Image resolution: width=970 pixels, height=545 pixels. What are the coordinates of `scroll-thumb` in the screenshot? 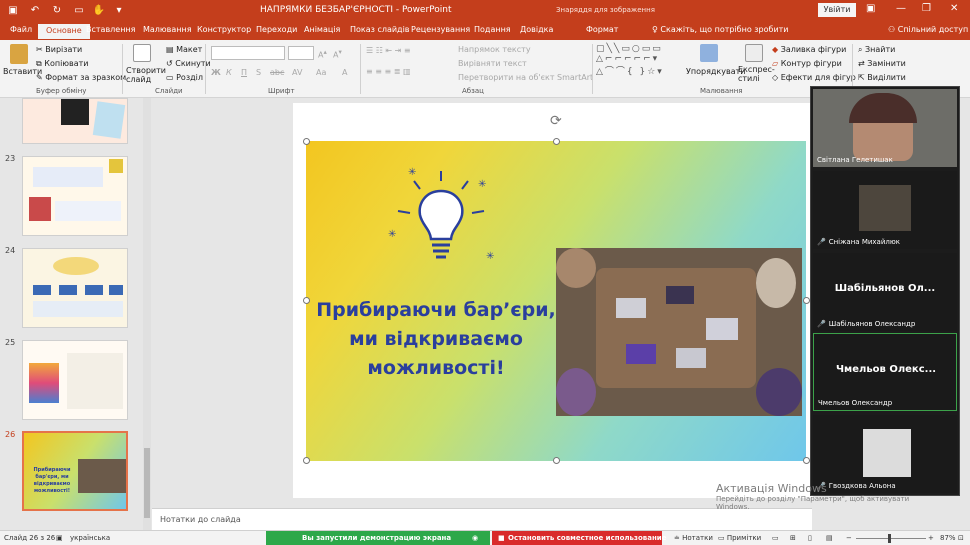 It's located at (147, 483).